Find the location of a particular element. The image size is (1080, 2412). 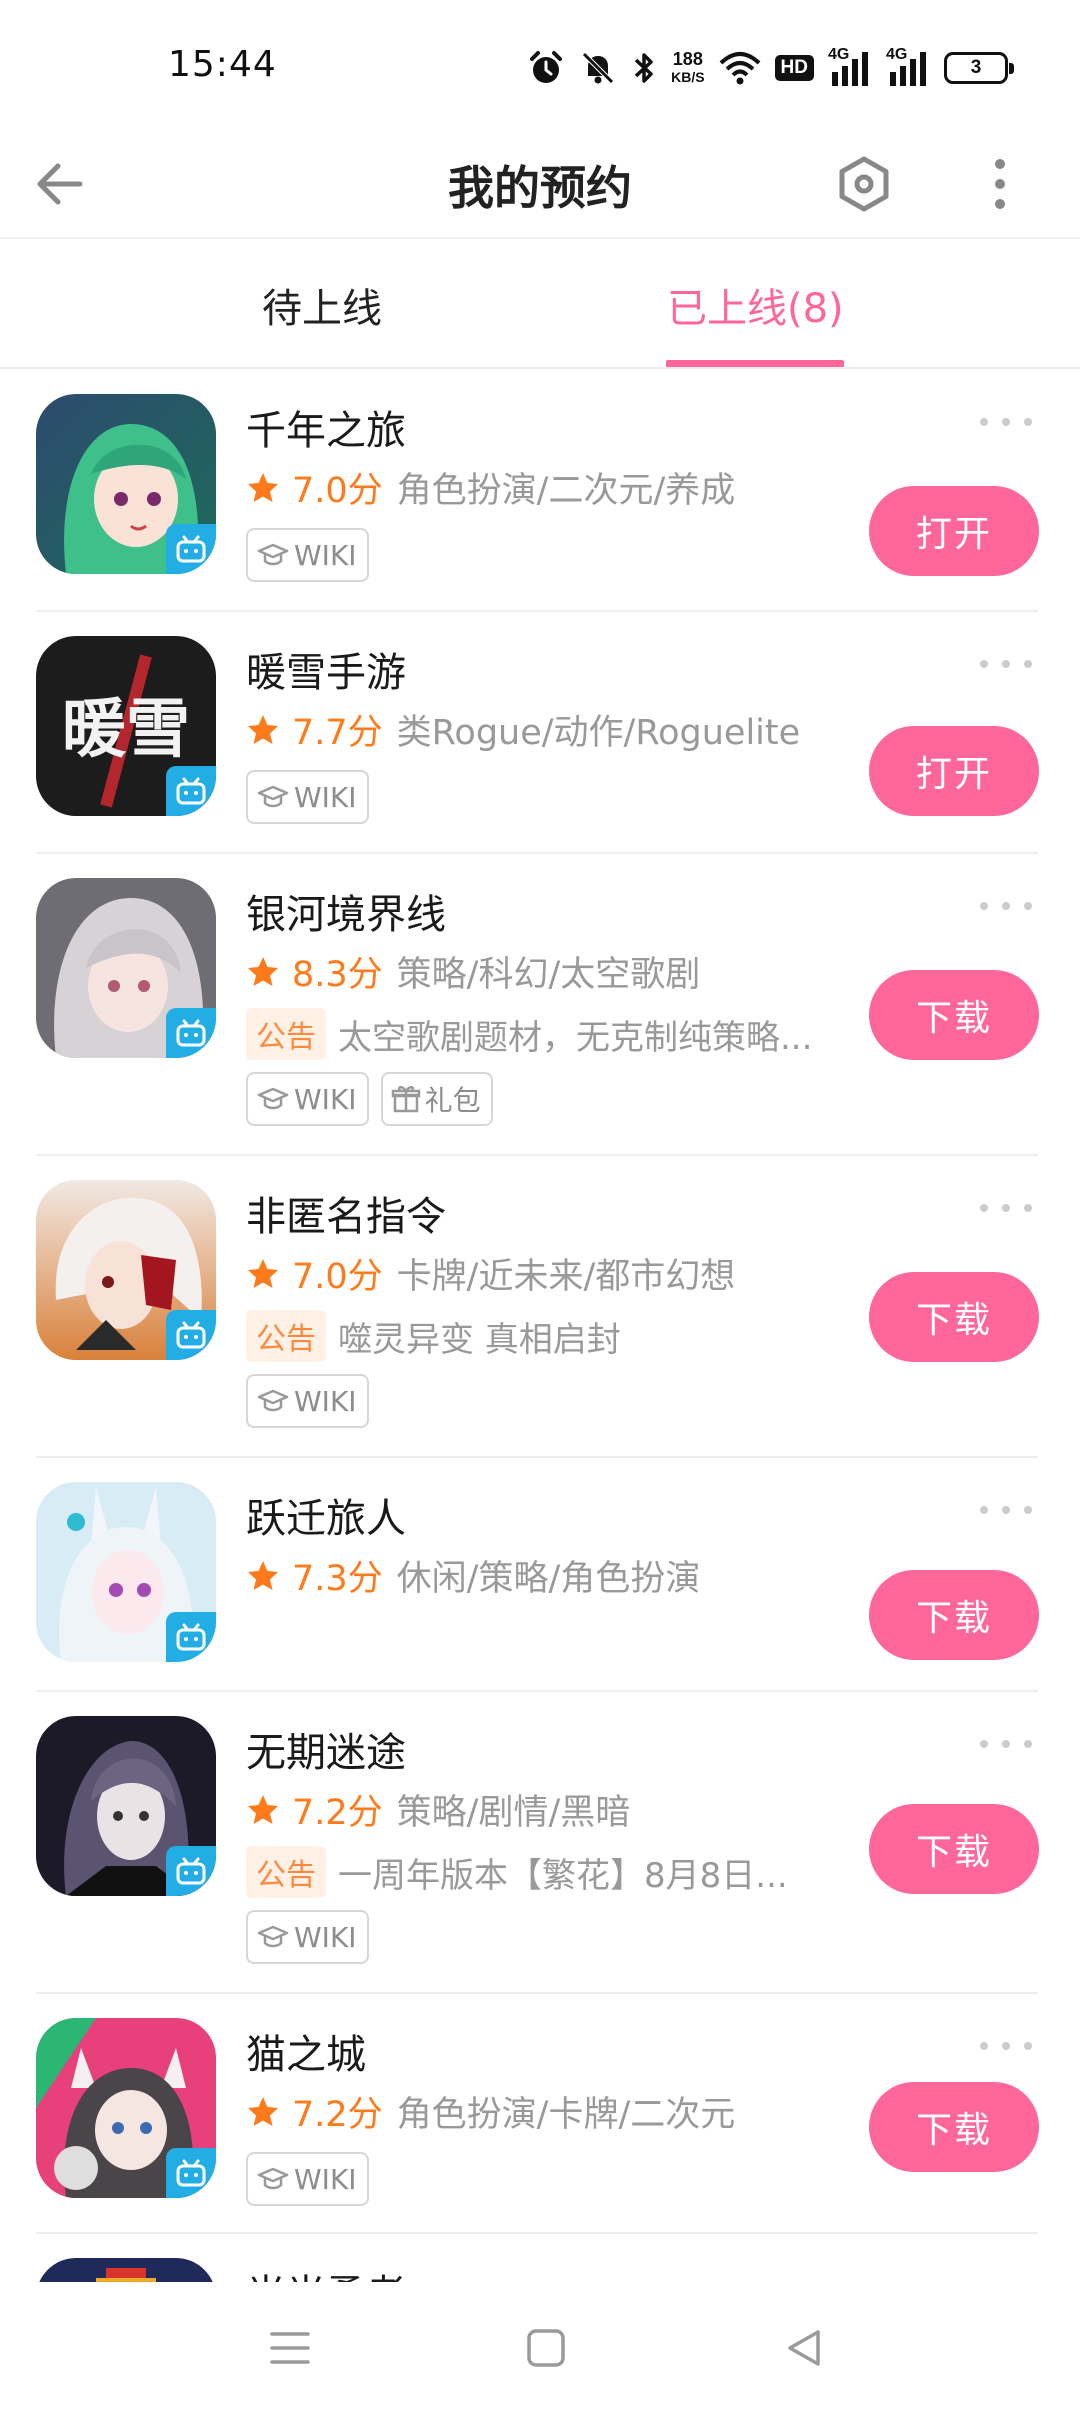

recent-apps-button is located at coordinates (290, 2348).